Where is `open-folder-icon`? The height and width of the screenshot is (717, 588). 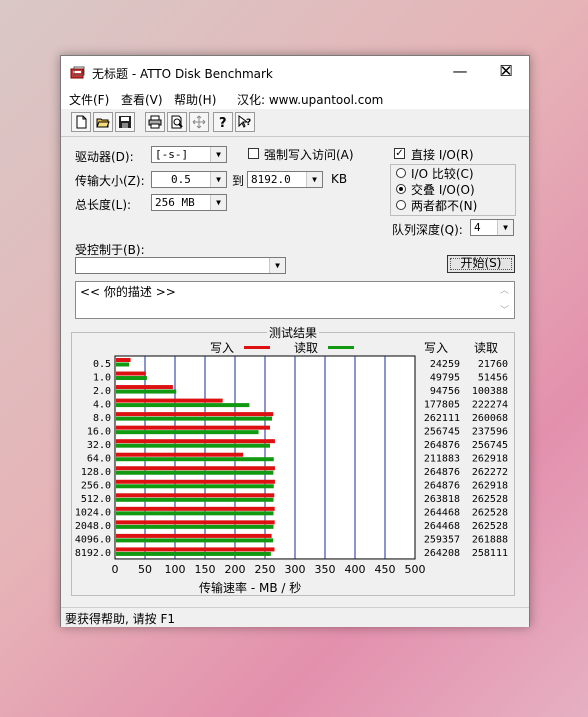
open-folder-icon is located at coordinates (103, 123).